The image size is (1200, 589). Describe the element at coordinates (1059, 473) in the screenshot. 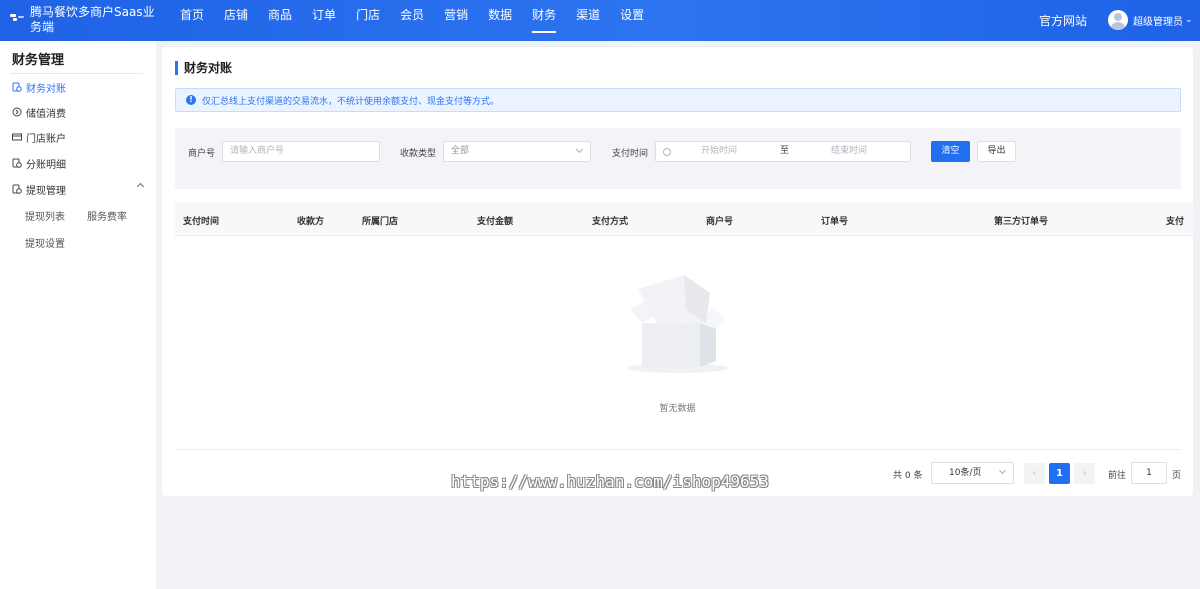

I see `page-number-button: 1` at that location.